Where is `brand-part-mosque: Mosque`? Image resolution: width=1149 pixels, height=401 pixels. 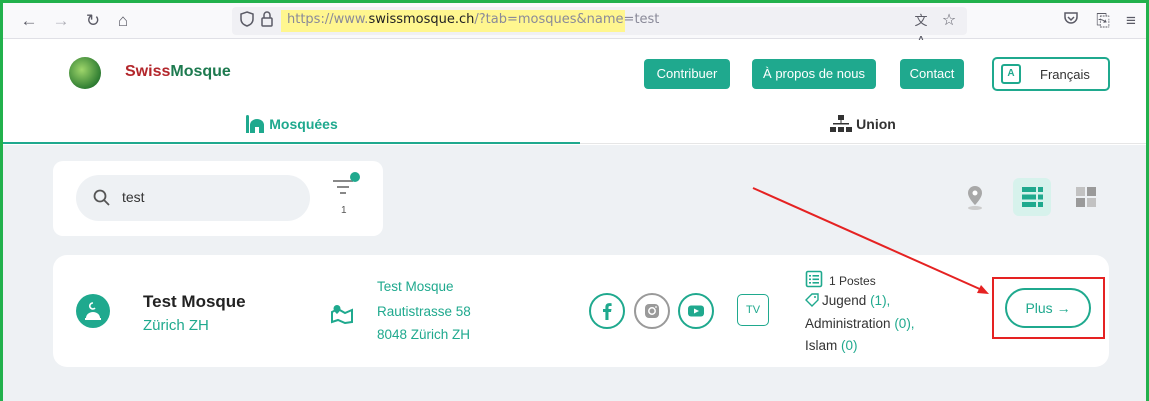
brand-part-mosque: Mosque is located at coordinates (200, 71).